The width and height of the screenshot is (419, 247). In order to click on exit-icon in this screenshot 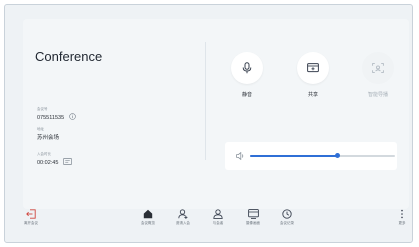, I will do `click(31, 214)`.